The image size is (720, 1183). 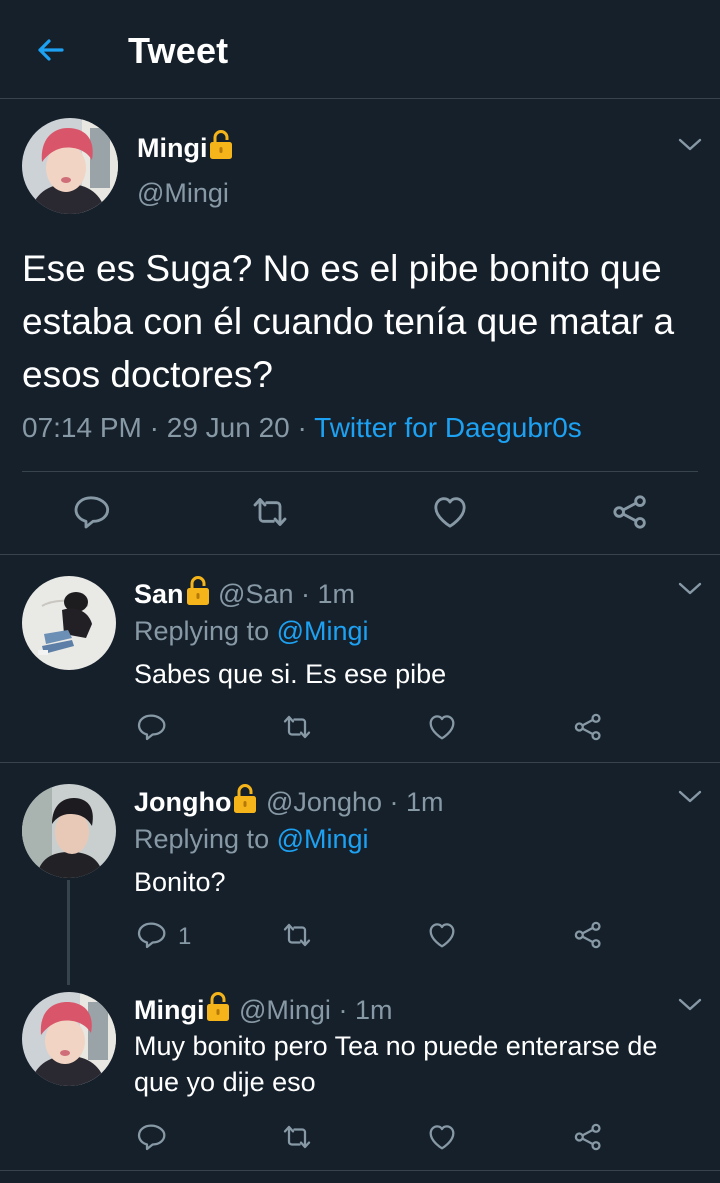 What do you see at coordinates (255, 594) in the screenshot?
I see `reply-handle: @San` at bounding box center [255, 594].